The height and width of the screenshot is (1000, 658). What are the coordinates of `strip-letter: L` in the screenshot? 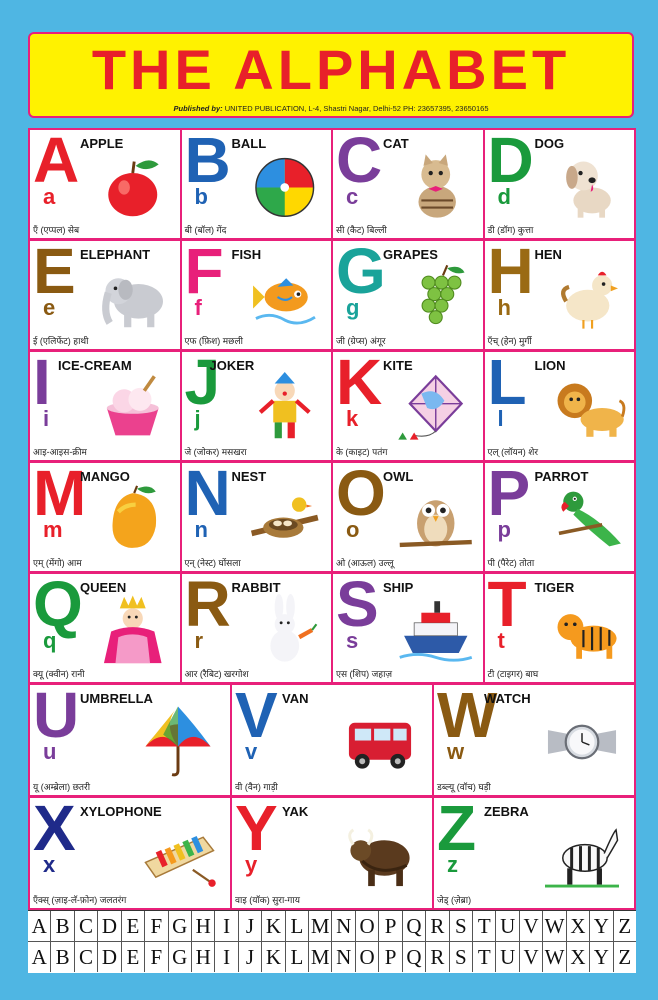 It's located at (298, 957).